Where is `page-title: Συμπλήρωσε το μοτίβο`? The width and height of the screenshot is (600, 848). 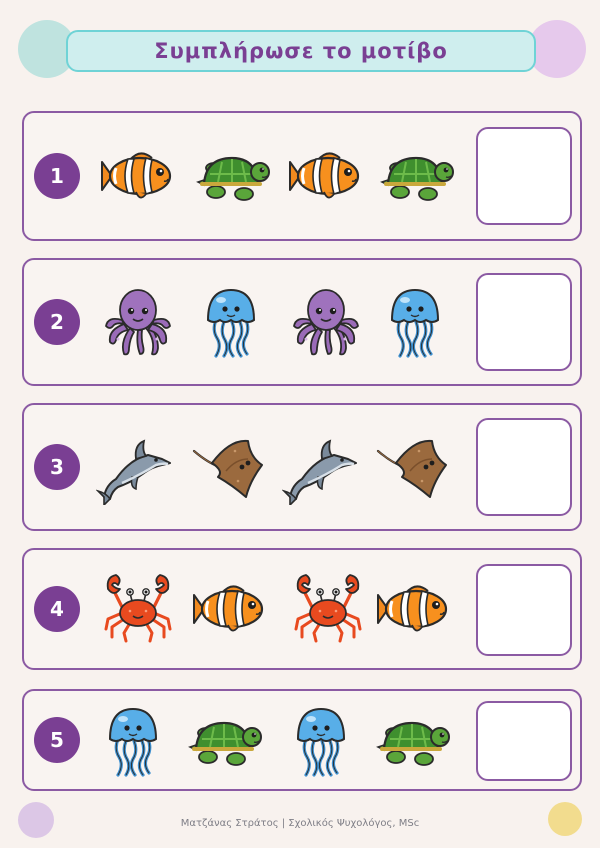
page-title: Συμπλήρωσε το μοτίβο is located at coordinates (301, 51).